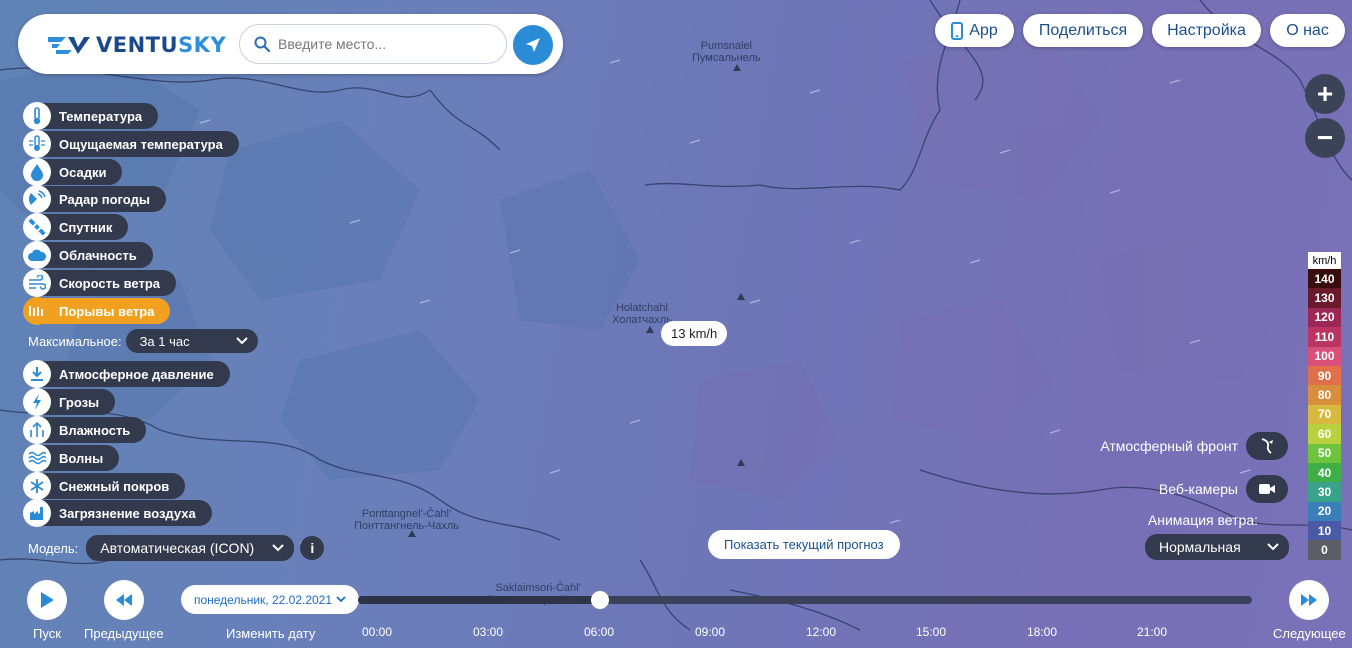  I want to click on hour-tick-label: 18:00, so click(1042, 632).